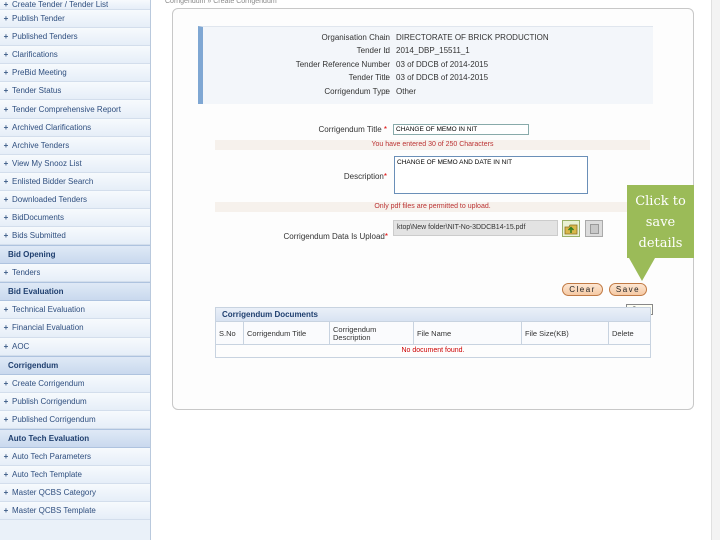 Image resolution: width=720 pixels, height=540 pixels. What do you see at coordinates (75, 236) in the screenshot?
I see `sidebar-item-bids-submitted: + Bids Submitted` at bounding box center [75, 236].